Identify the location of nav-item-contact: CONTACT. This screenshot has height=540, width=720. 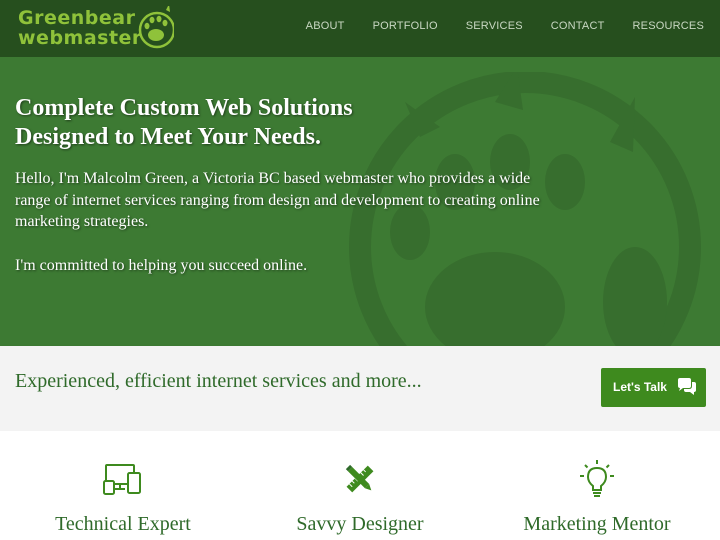
(578, 26).